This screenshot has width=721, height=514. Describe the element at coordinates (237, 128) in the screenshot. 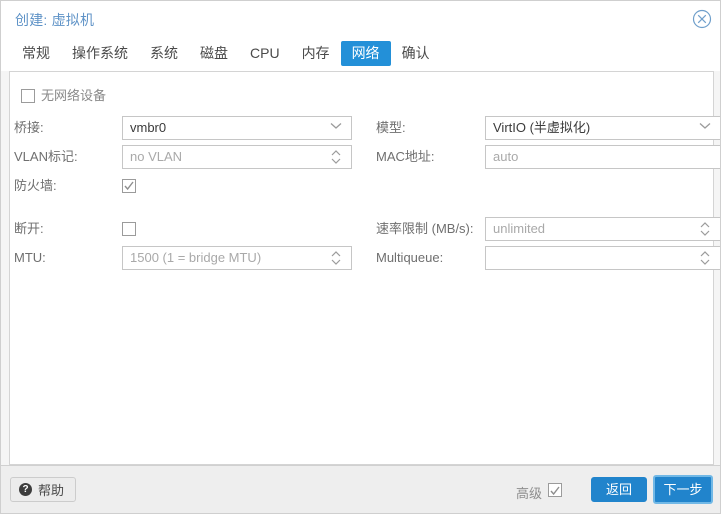

I see `bridge-input: vmbr0` at that location.